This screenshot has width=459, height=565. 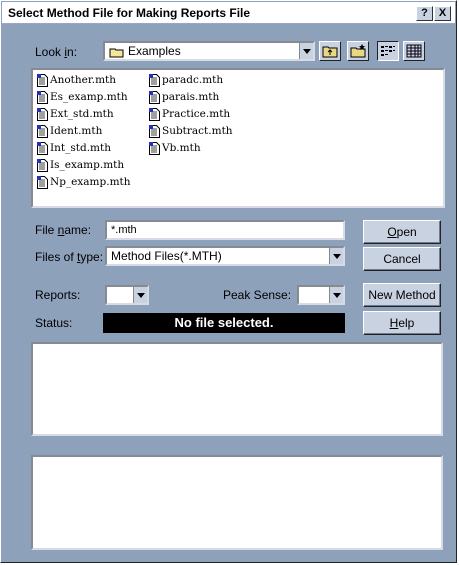 What do you see at coordinates (69, 257) in the screenshot?
I see `file-type-label: Files of type:` at bounding box center [69, 257].